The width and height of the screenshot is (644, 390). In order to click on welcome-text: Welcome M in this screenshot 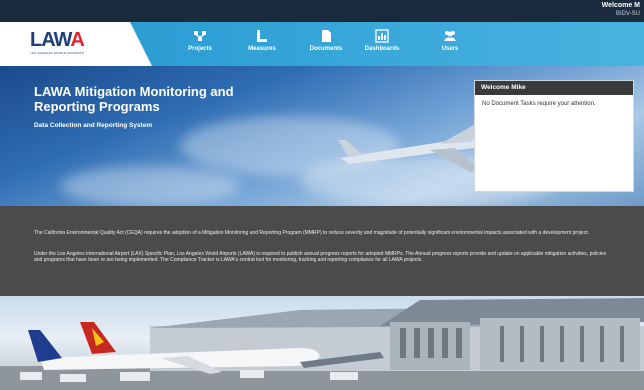, I will do `click(620, 5)`.